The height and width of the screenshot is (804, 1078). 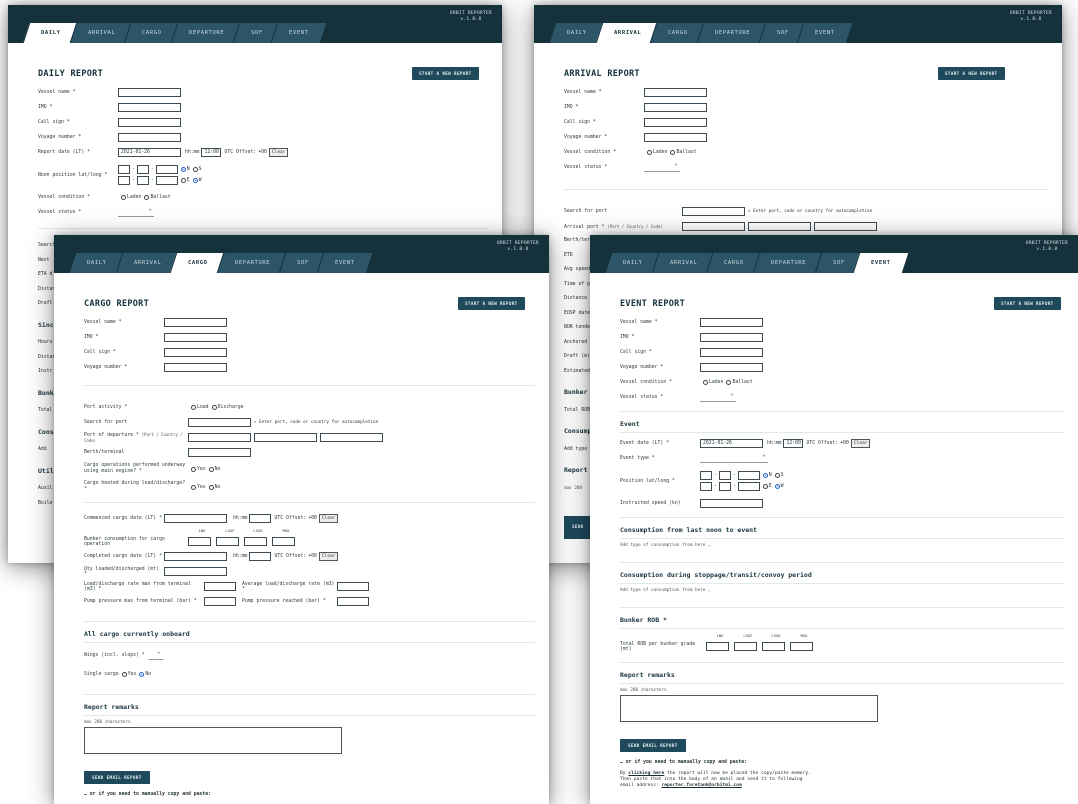 I want to click on report-time-input: 12:00, so click(x=211, y=152).